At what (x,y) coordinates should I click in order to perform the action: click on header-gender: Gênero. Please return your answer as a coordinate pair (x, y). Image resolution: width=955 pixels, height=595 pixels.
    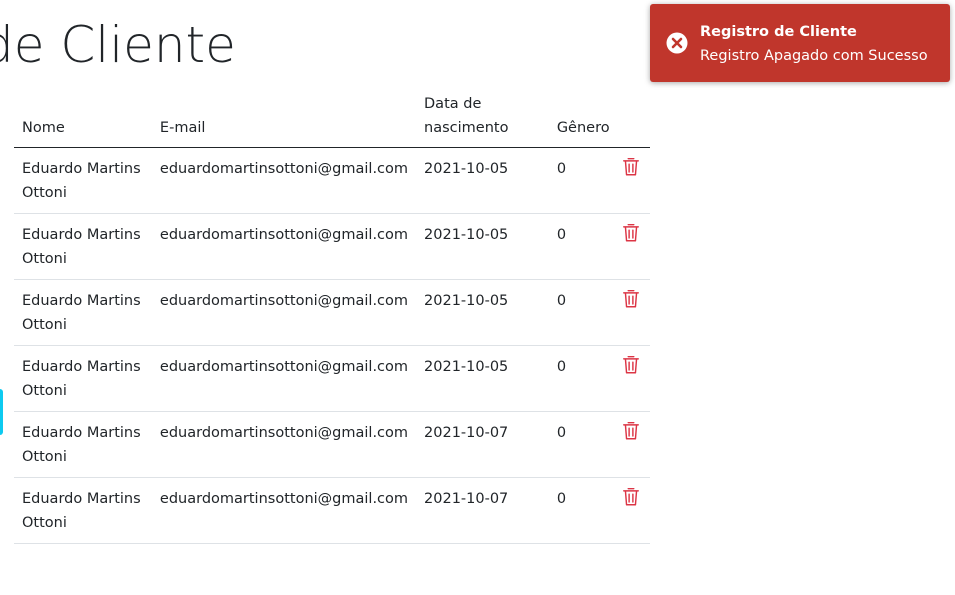
    Looking at the image, I should click on (583, 117).